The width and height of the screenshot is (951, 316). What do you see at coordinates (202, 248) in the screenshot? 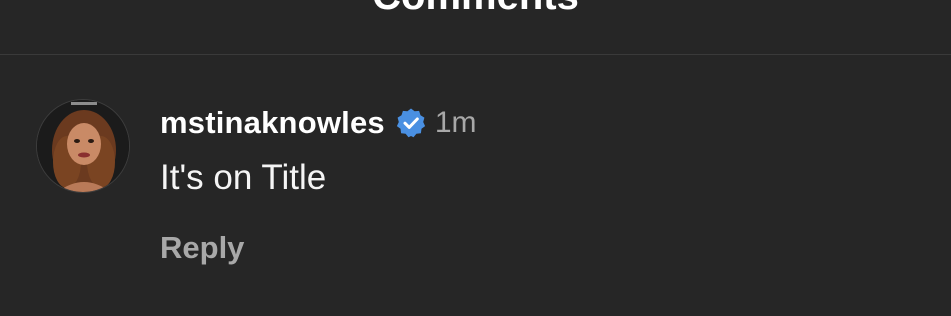
I see `reply-button: Reply` at bounding box center [202, 248].